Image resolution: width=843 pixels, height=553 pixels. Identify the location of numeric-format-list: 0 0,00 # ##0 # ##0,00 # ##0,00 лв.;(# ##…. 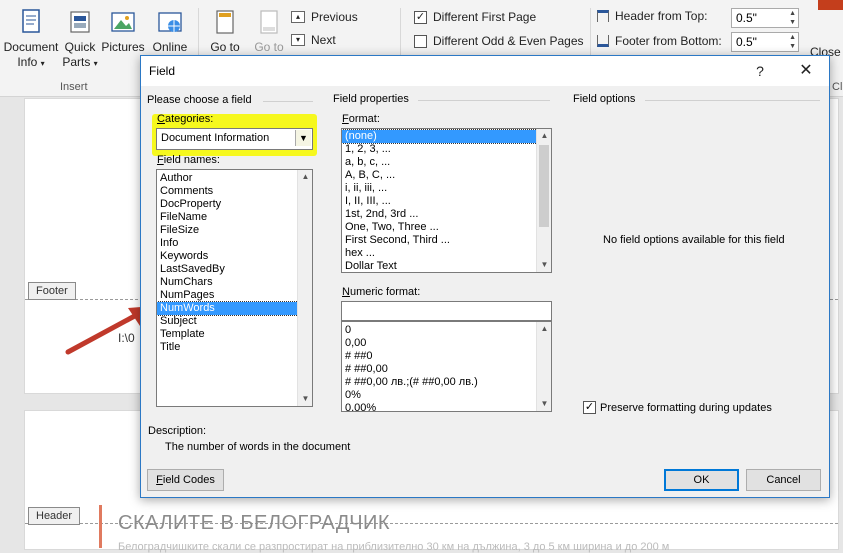
(446, 366).